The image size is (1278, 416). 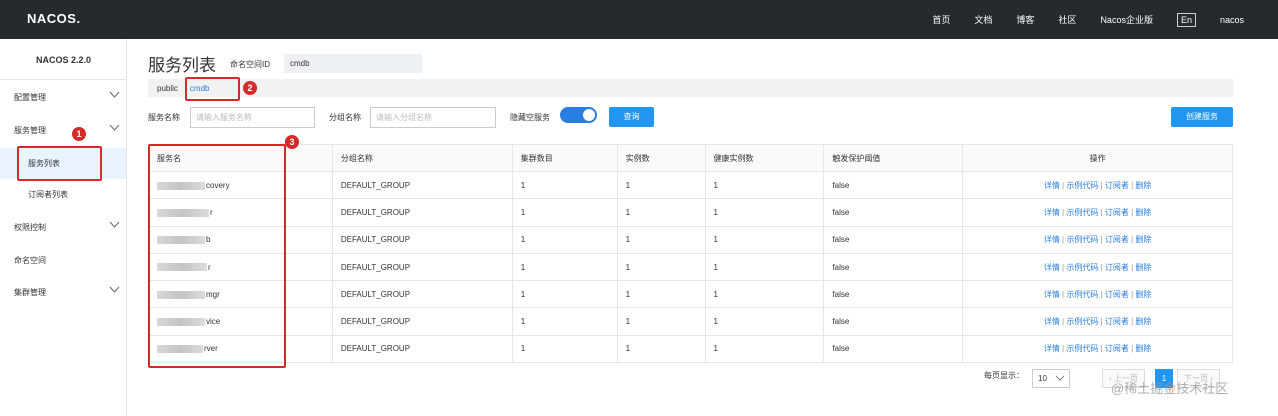 What do you see at coordinates (167, 88) in the screenshot?
I see `namespace-tab-public: public` at bounding box center [167, 88].